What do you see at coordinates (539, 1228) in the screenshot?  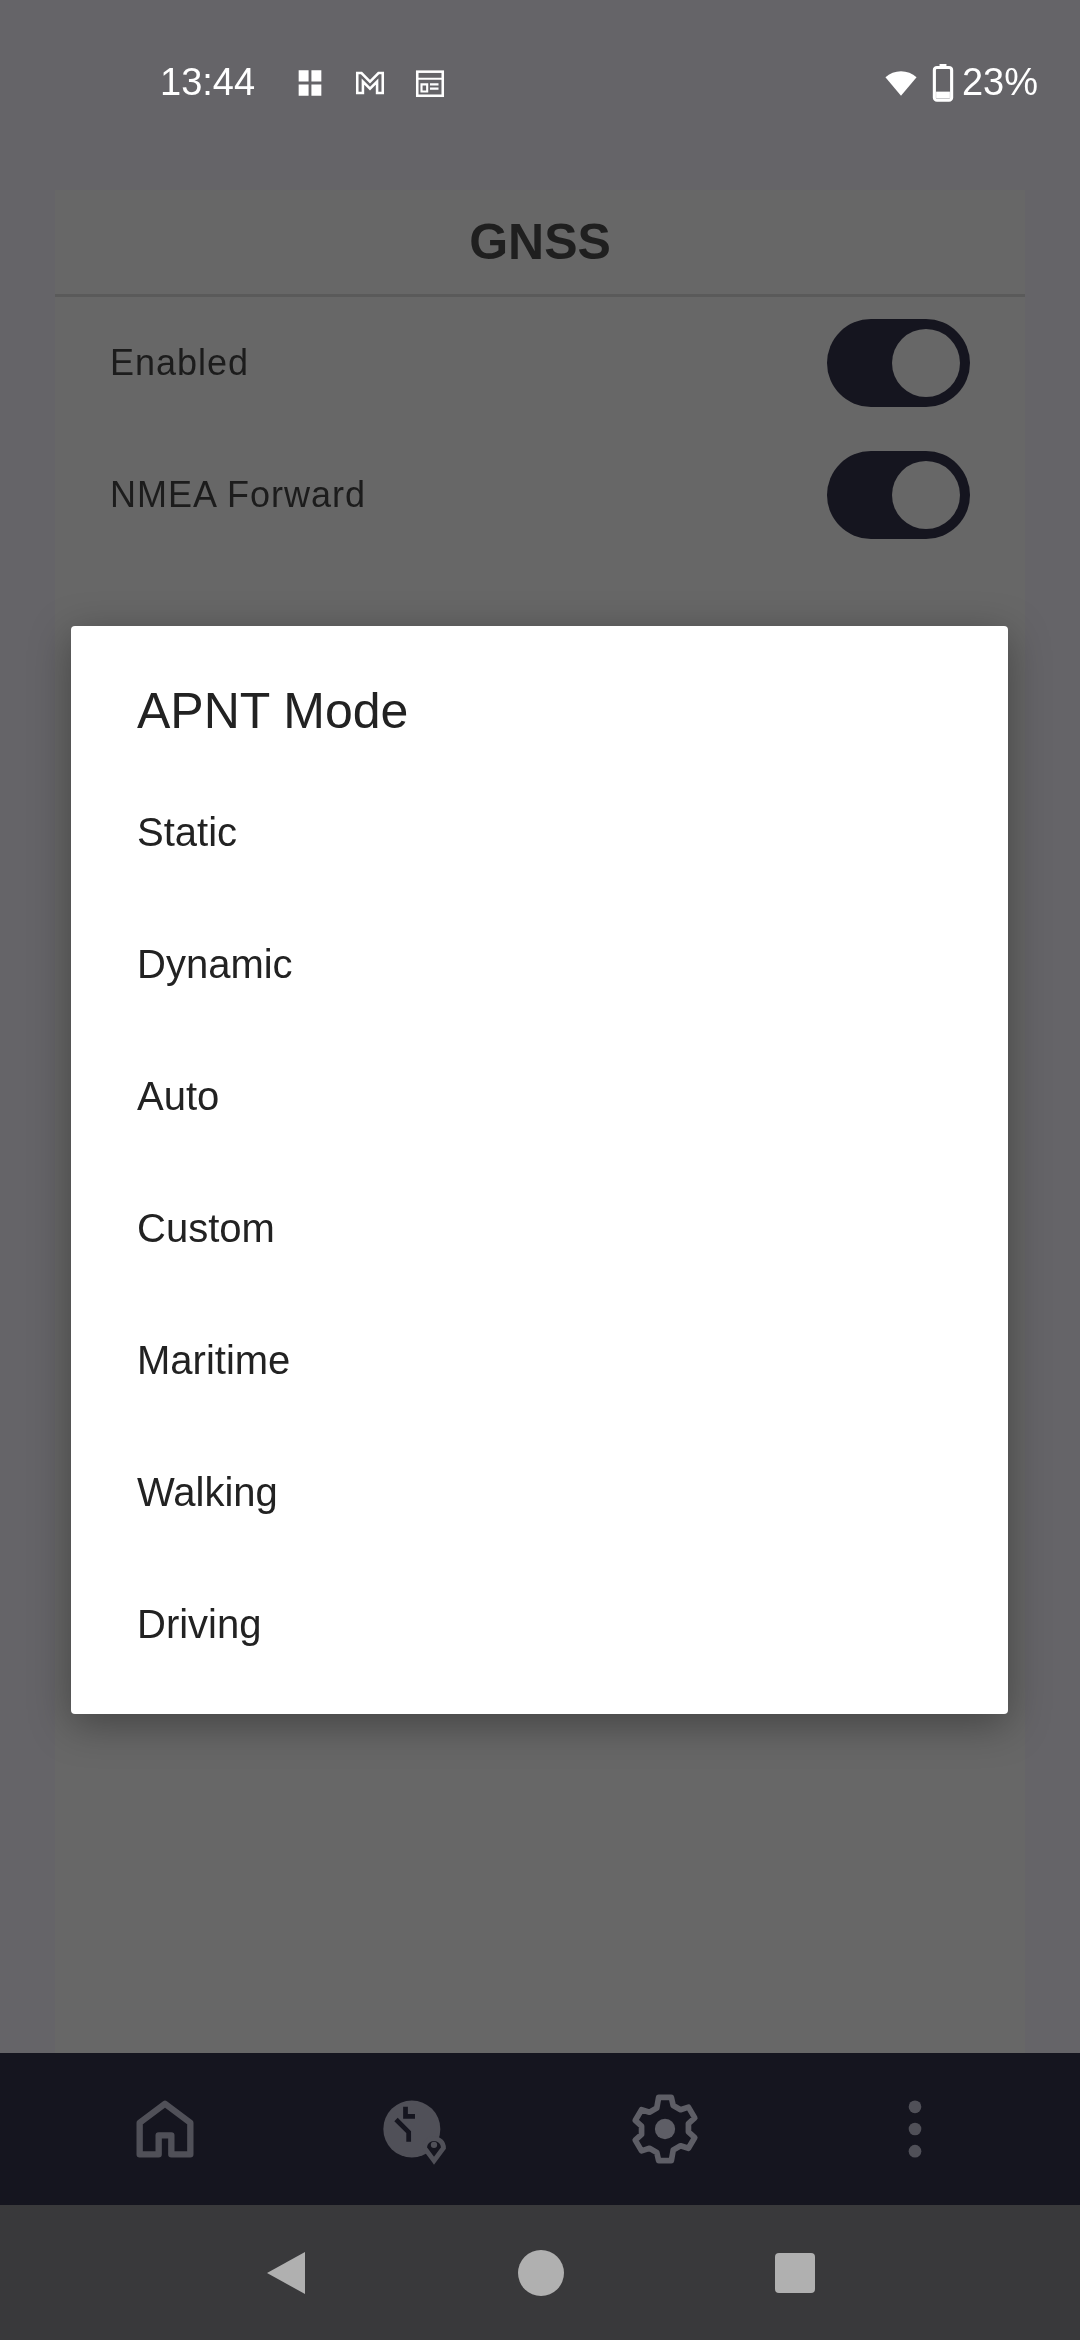 I see `mode-option: Custom` at bounding box center [539, 1228].